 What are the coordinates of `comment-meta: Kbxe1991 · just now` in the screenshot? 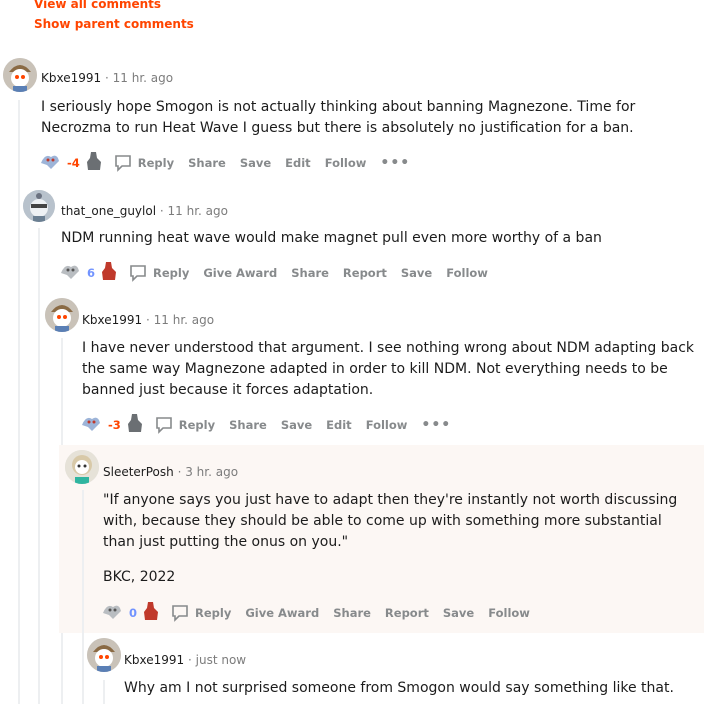 It's located at (185, 660).